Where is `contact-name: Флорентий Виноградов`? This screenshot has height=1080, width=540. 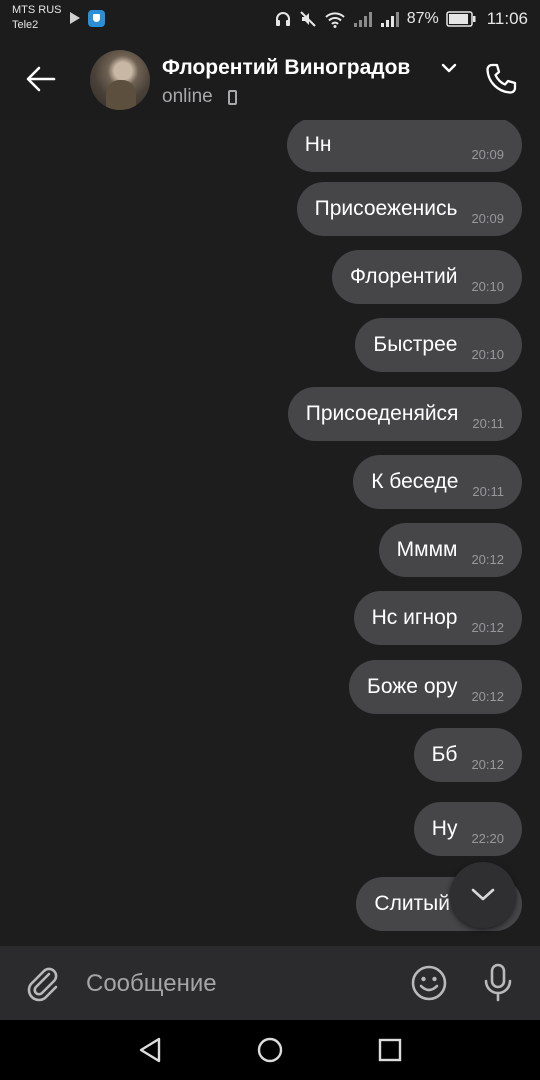
contact-name: Флорентий Виноградов is located at coordinates (286, 68).